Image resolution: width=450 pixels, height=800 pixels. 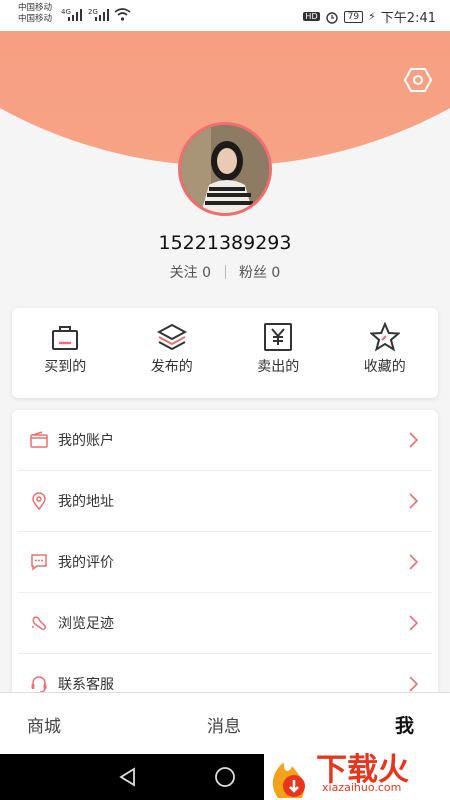 I want to click on avatar, so click(x=225, y=169).